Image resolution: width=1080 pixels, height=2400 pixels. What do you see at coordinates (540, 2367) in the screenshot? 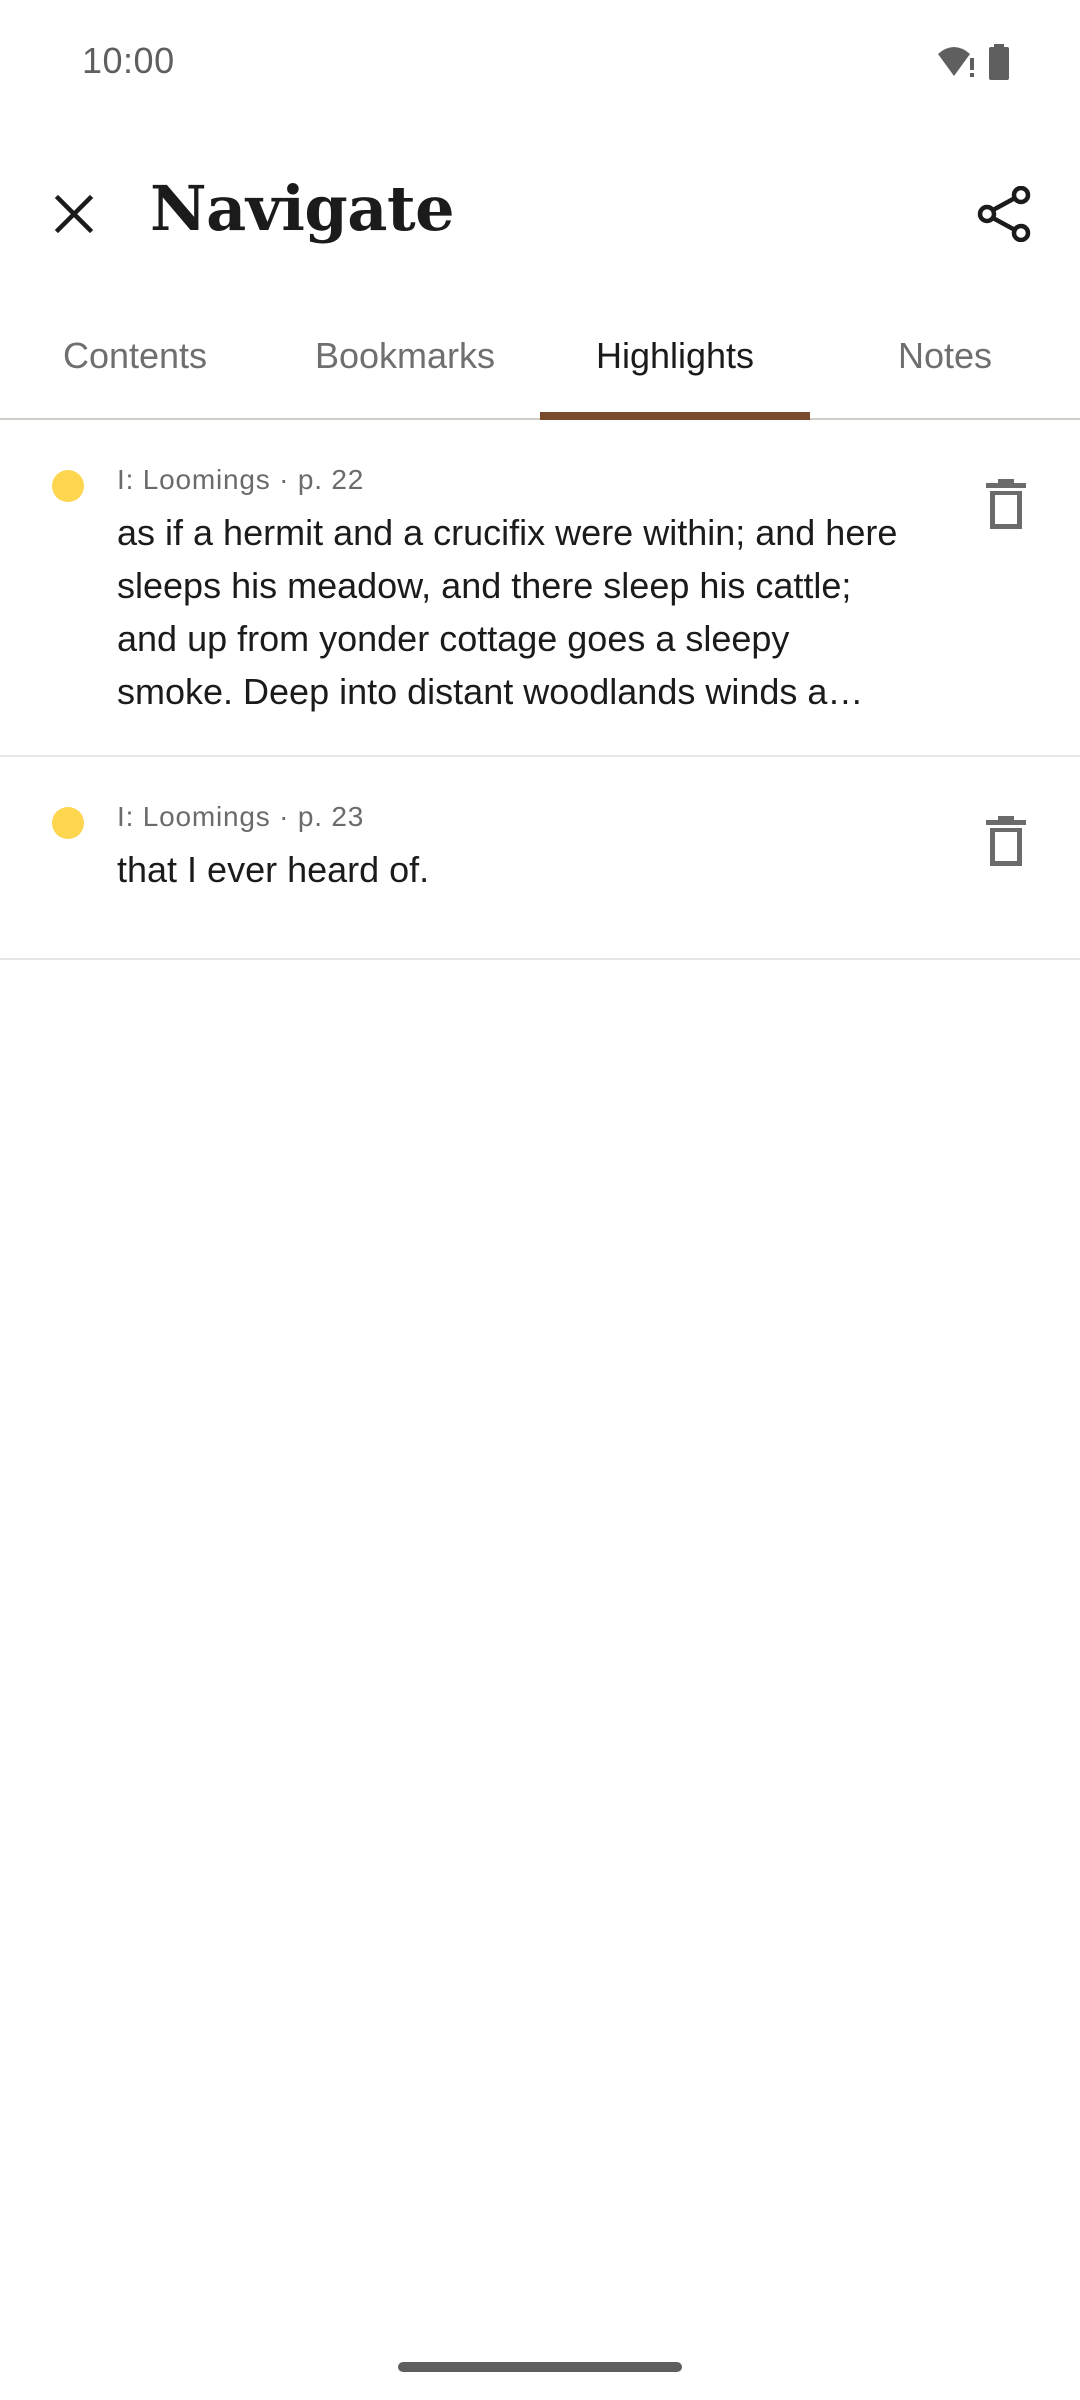
I see `gesture-nav-handle` at bounding box center [540, 2367].